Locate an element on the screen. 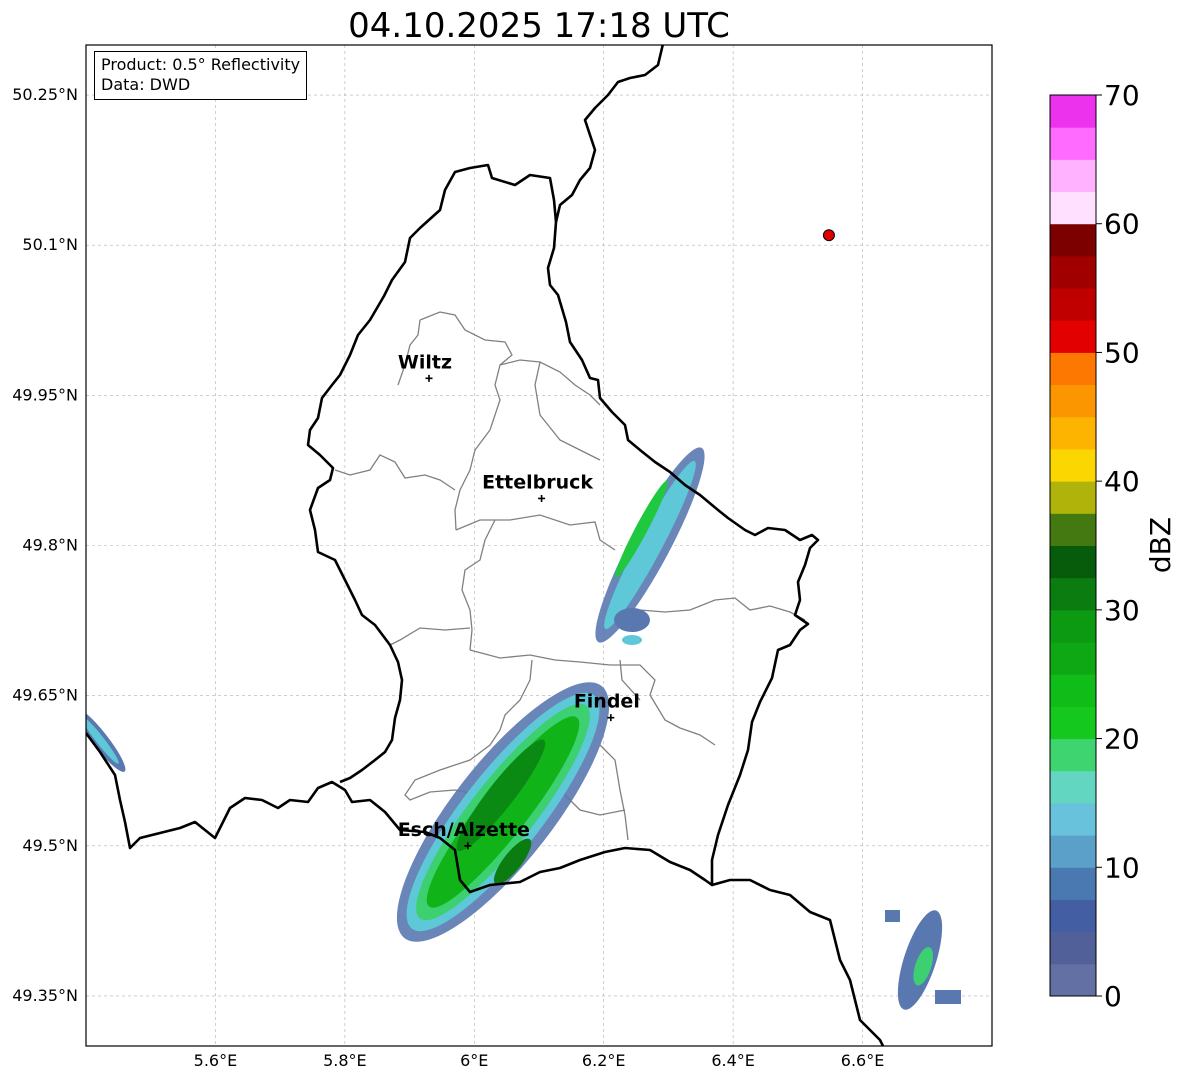  colorbar-tick-label: 40 is located at coordinates (1122, 481).